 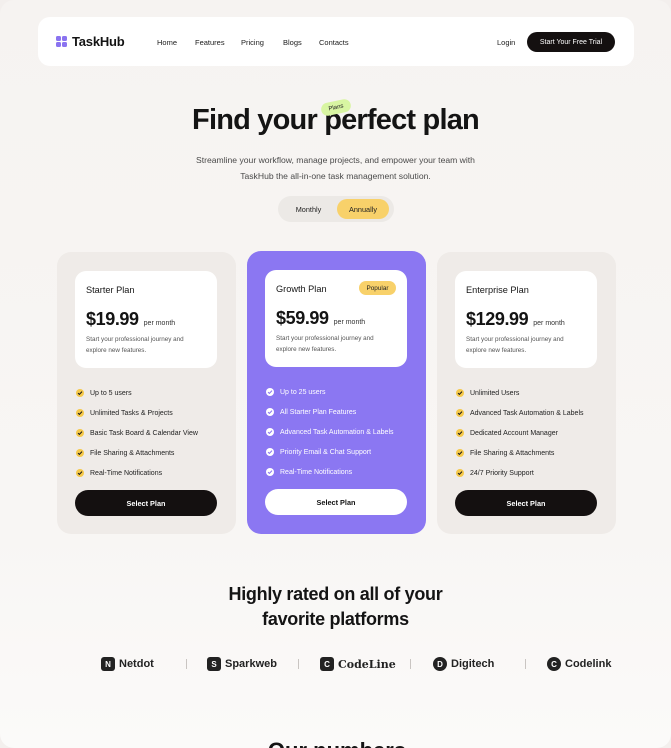 I want to click on feature-item: Unlimited Tasks & Projects, so click(x=137, y=413).